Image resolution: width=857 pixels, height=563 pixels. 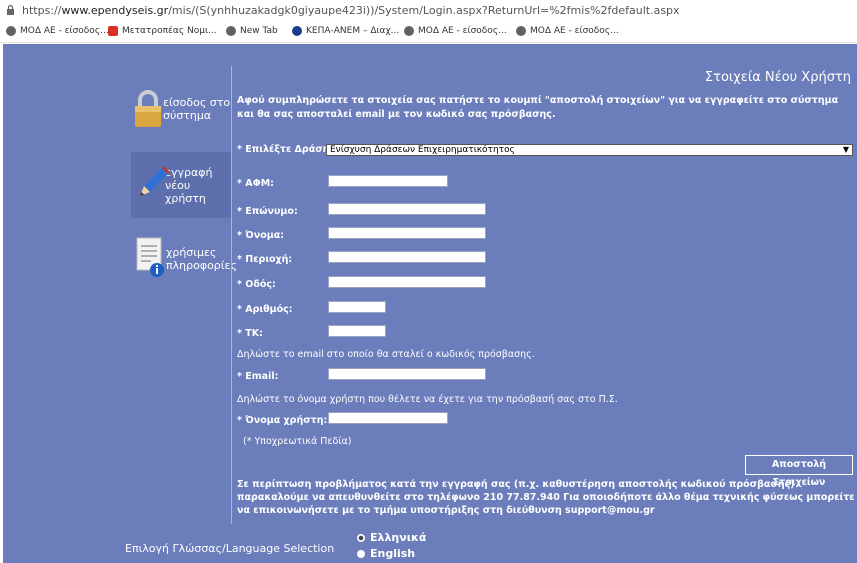 What do you see at coordinates (407, 233) in the screenshot?
I see `name-field` at bounding box center [407, 233].